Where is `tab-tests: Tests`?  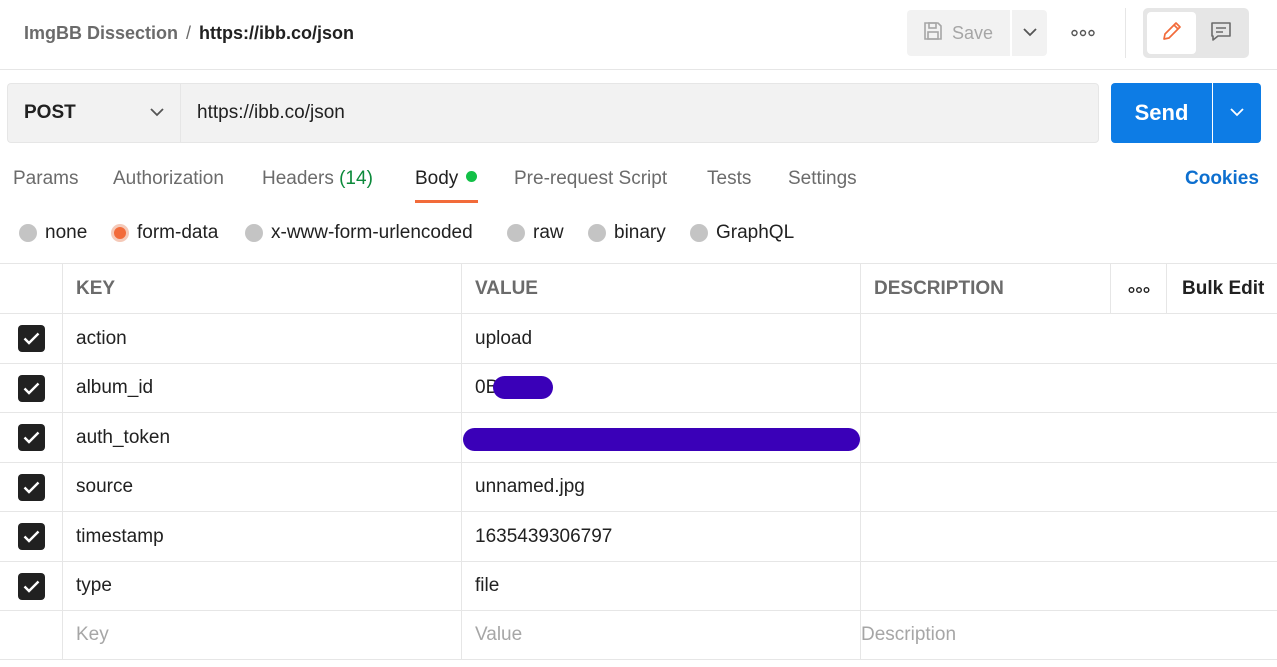
tab-tests: Tests is located at coordinates (729, 179).